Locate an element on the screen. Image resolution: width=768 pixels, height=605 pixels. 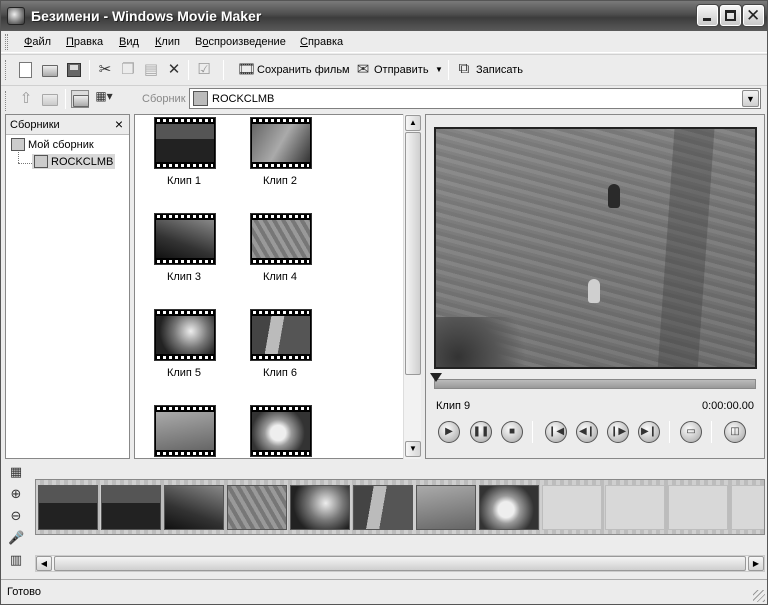
new-collection-button is located at coordinates (50, 99).